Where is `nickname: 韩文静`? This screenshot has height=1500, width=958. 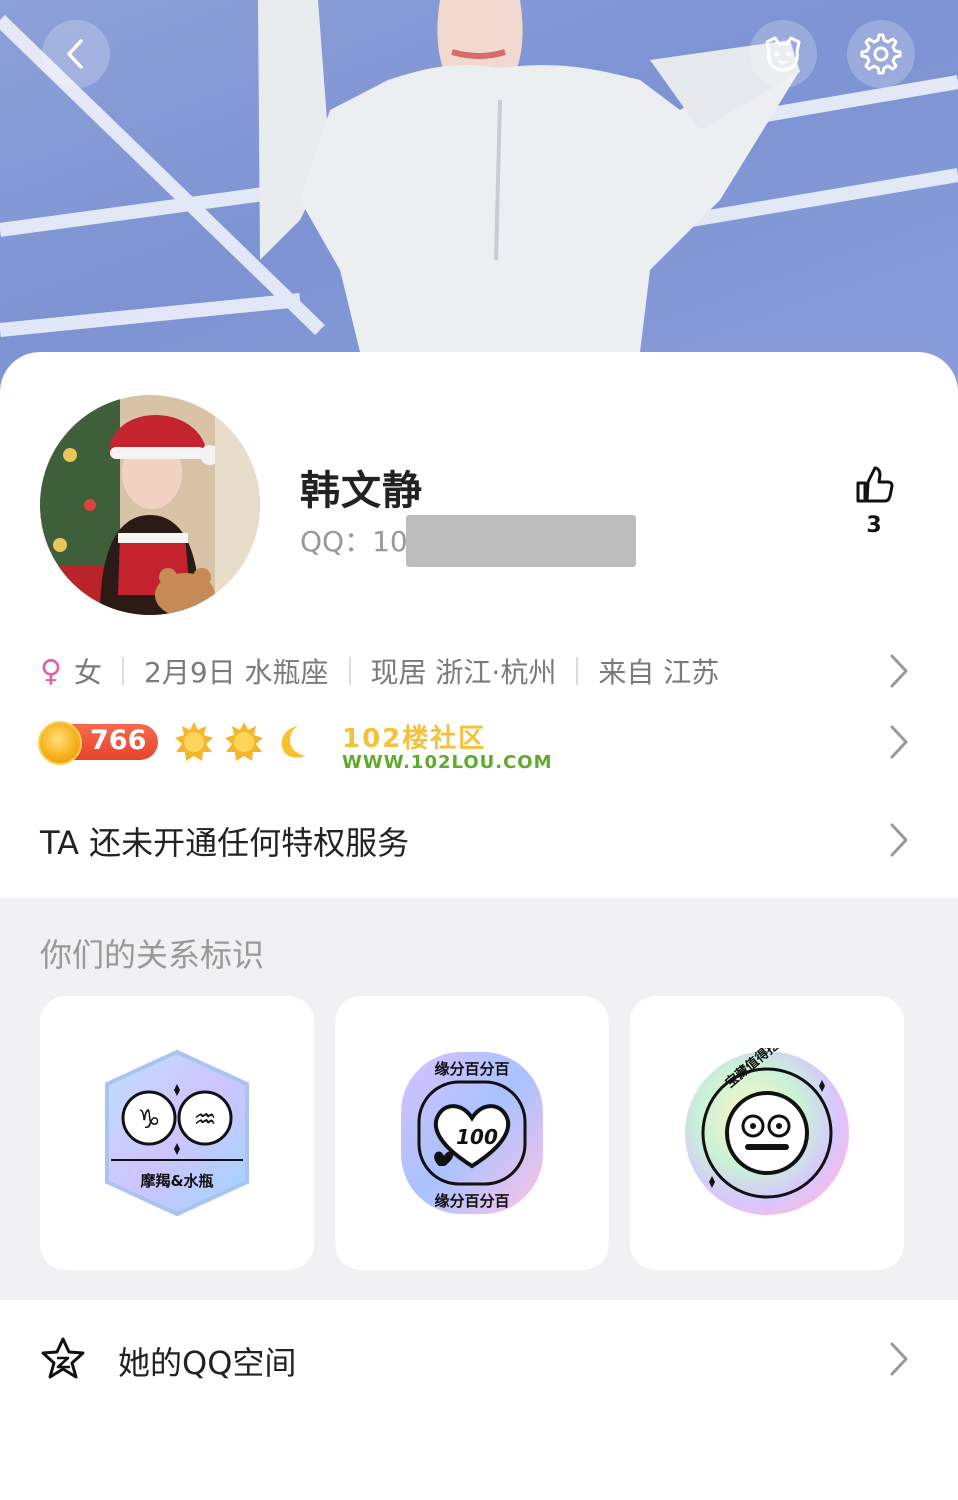 nickname: 韩文静 is located at coordinates (361, 491).